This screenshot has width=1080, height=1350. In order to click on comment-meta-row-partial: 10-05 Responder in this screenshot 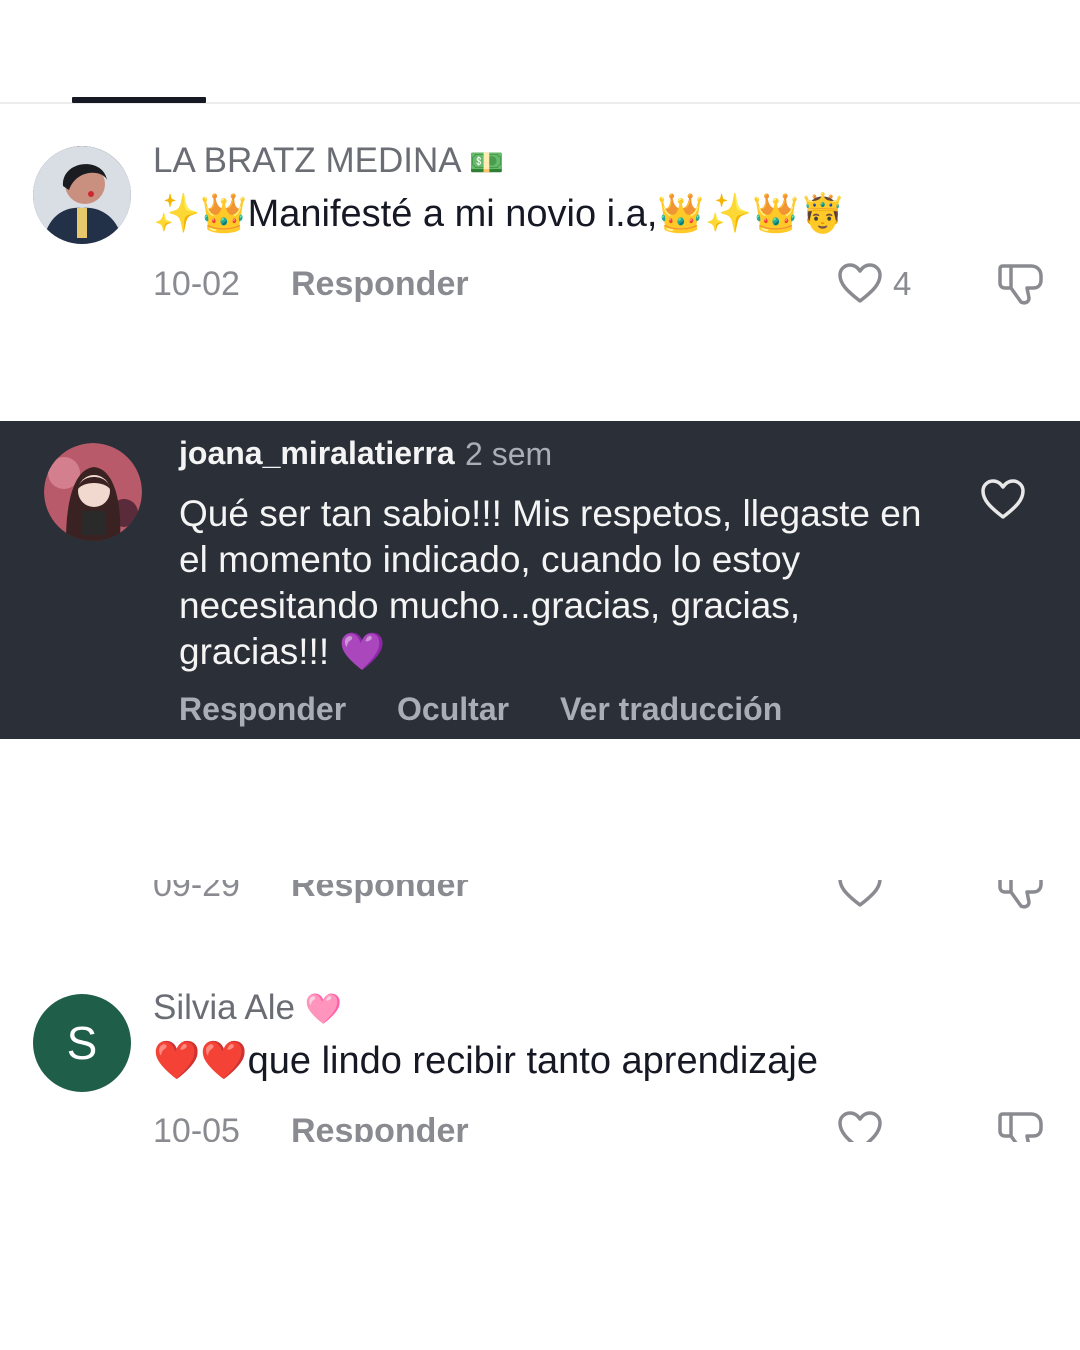, I will do `click(540, 1125)`.